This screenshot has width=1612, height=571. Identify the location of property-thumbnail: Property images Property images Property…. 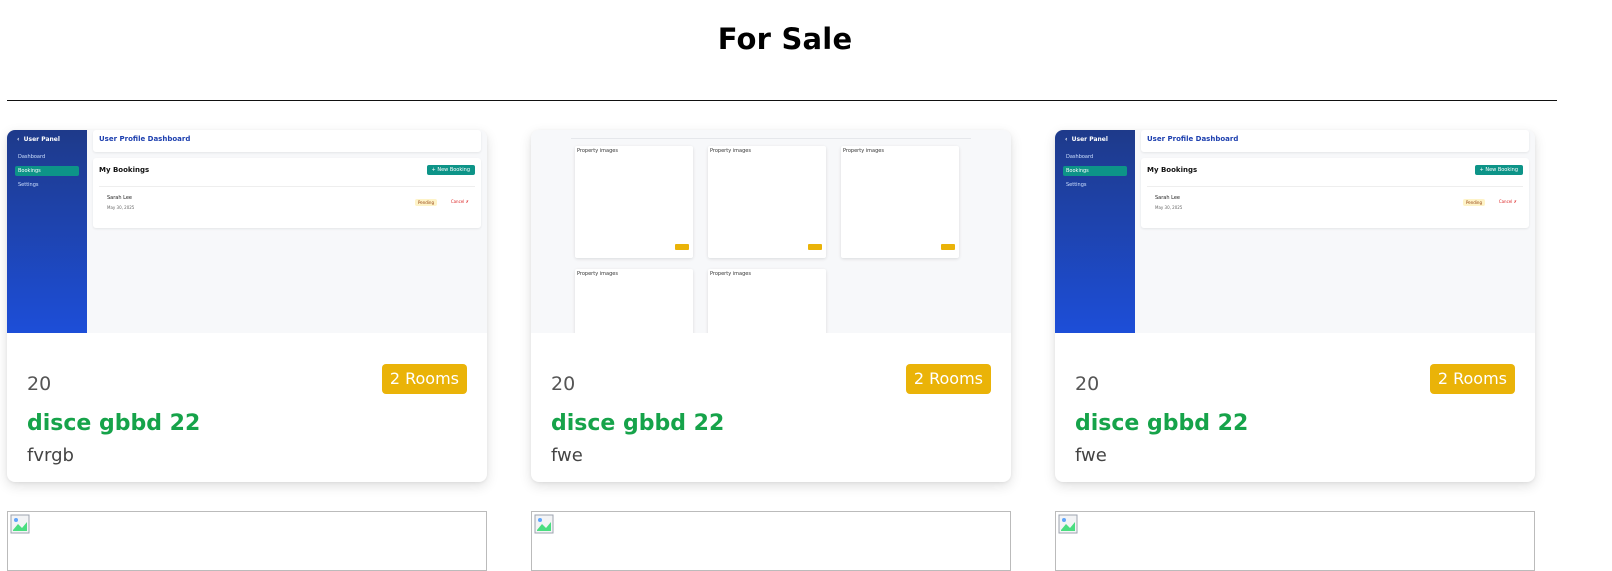
(771, 231).